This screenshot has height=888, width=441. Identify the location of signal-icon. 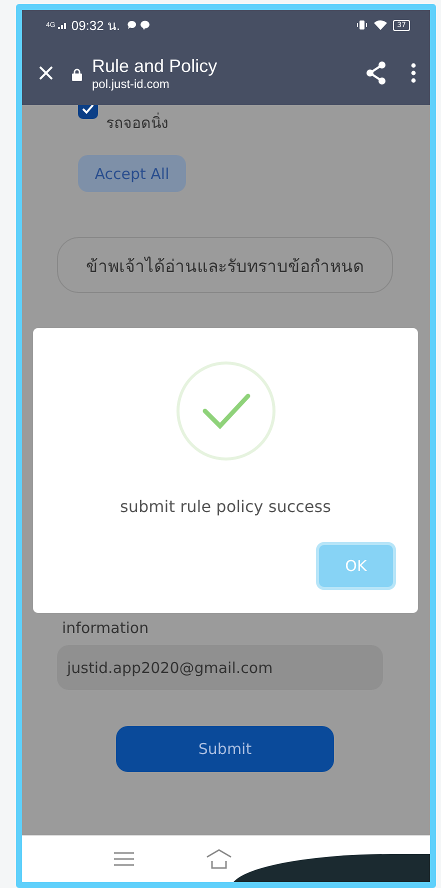
(63, 25).